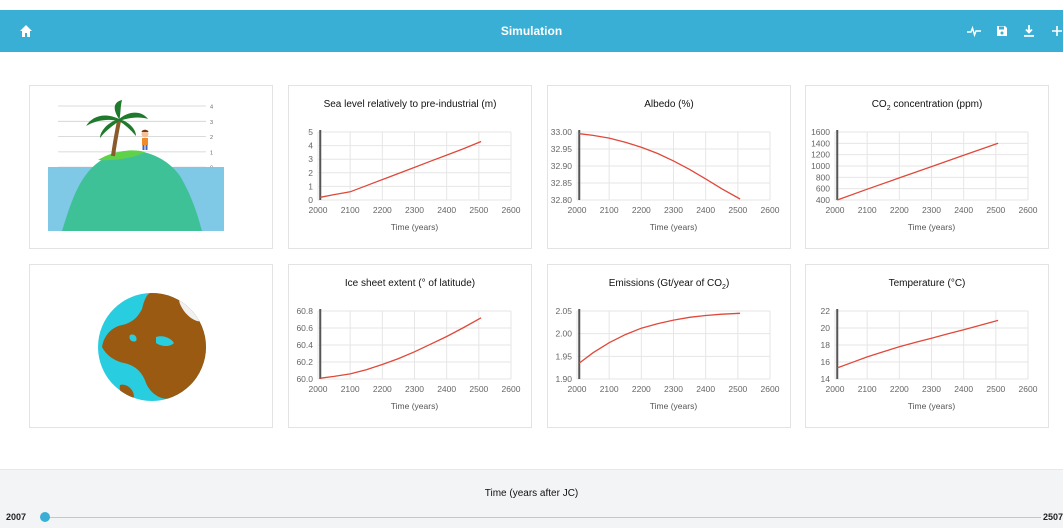 Image resolution: width=1063 pixels, height=528 pixels. What do you see at coordinates (211, 138) in the screenshot?
I see `ruler-label: 2` at bounding box center [211, 138].